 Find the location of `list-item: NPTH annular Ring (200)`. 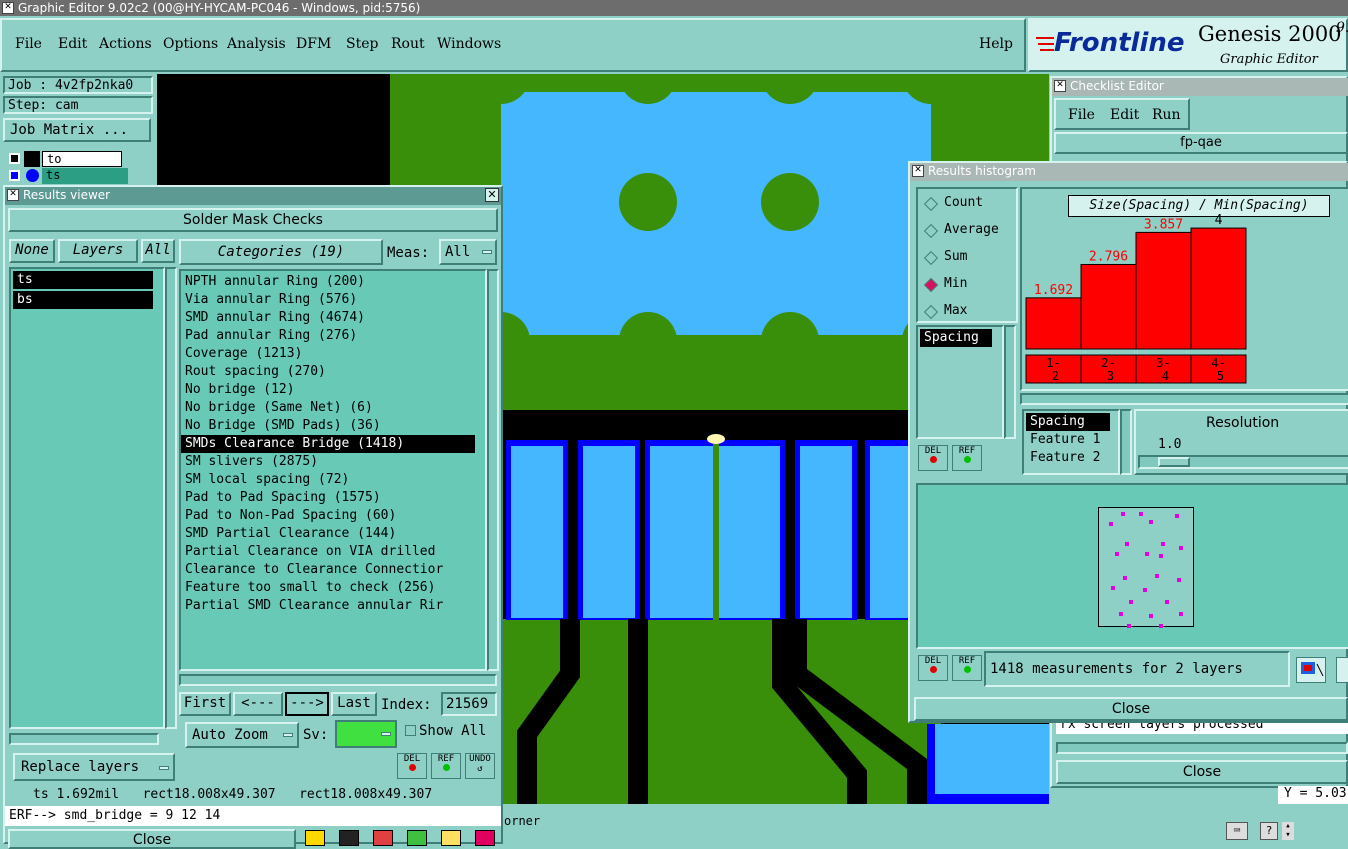

list-item: NPTH annular Ring (200) is located at coordinates (328, 282).